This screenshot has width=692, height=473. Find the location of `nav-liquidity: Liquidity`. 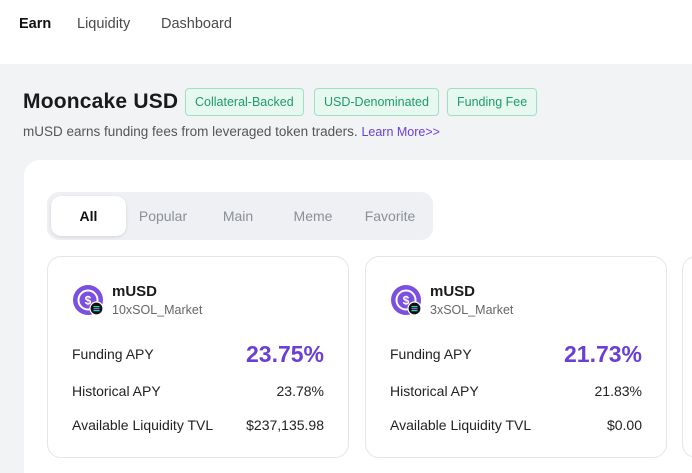

nav-liquidity: Liquidity is located at coordinates (103, 24).